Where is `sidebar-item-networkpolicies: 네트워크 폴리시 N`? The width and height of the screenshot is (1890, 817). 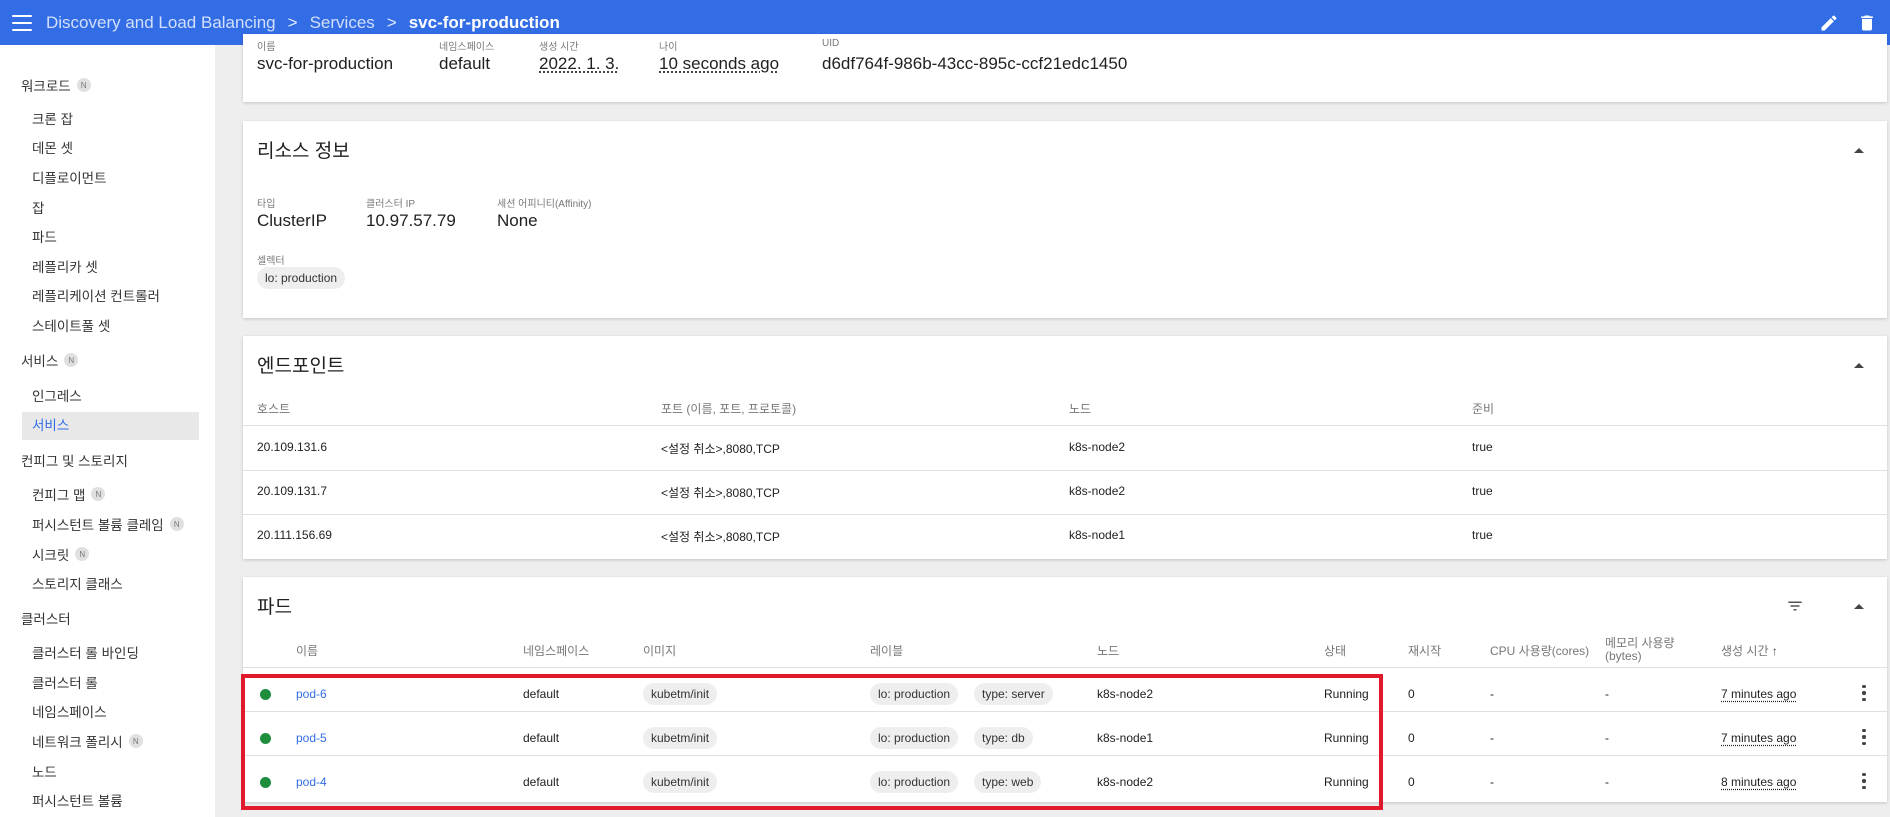
sidebar-item-networkpolicies: 네트워크 폴리시 N is located at coordinates (87, 741).